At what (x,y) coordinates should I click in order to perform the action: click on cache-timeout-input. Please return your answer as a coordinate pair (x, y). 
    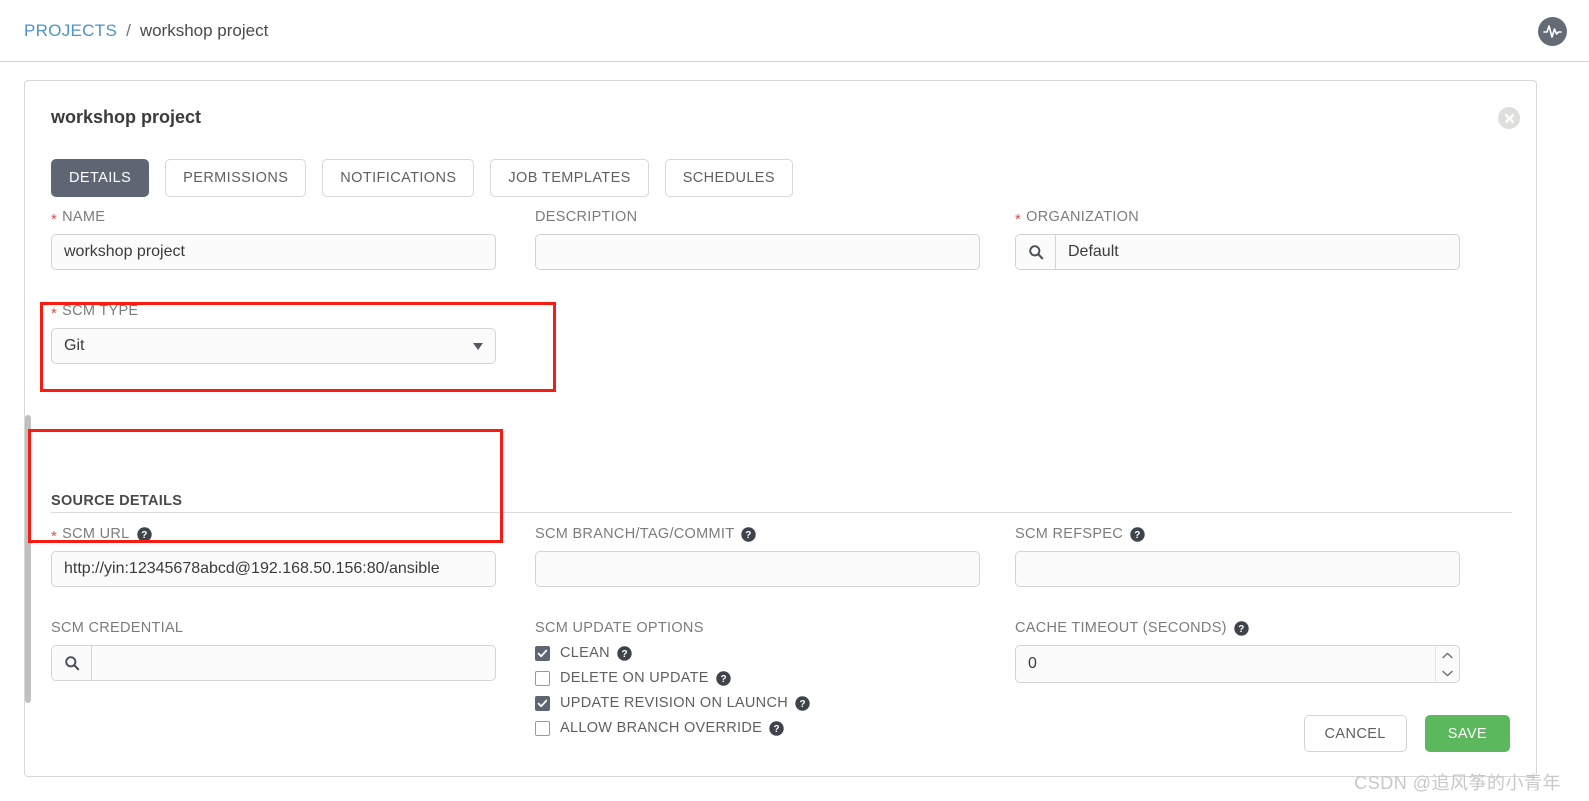
    Looking at the image, I should click on (1237, 664).